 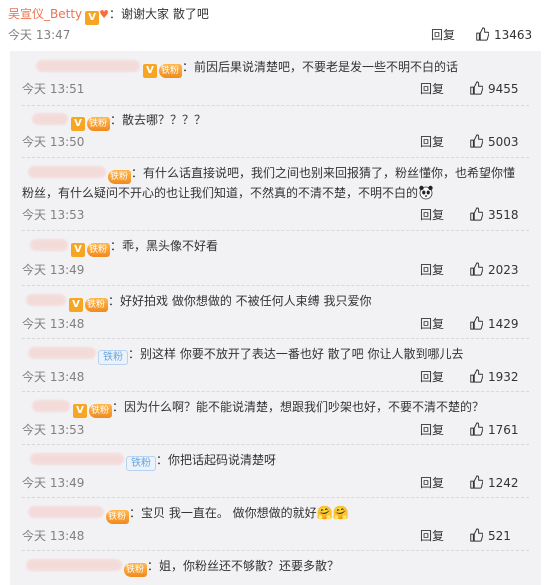 I want to click on reply-line: 铁粉 ：姐，你粉丝还不够散？还要多散？, so click(x=274, y=566).